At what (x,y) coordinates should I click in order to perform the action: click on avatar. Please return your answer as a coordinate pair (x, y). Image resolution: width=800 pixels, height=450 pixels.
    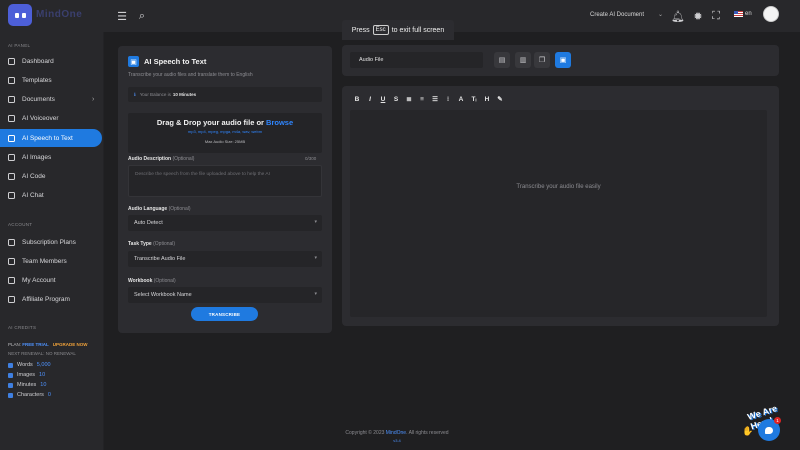
    Looking at the image, I should click on (771, 14).